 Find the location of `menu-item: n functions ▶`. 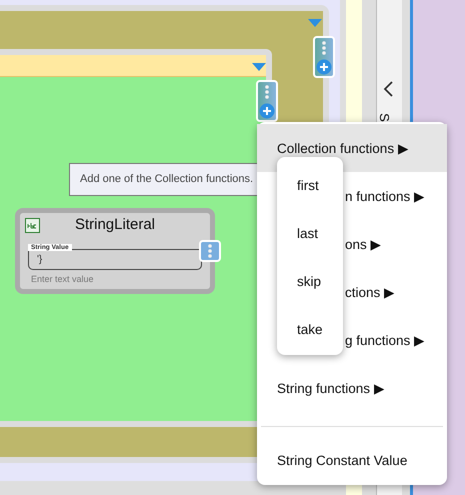

menu-item: n functions ▶ is located at coordinates (385, 196).